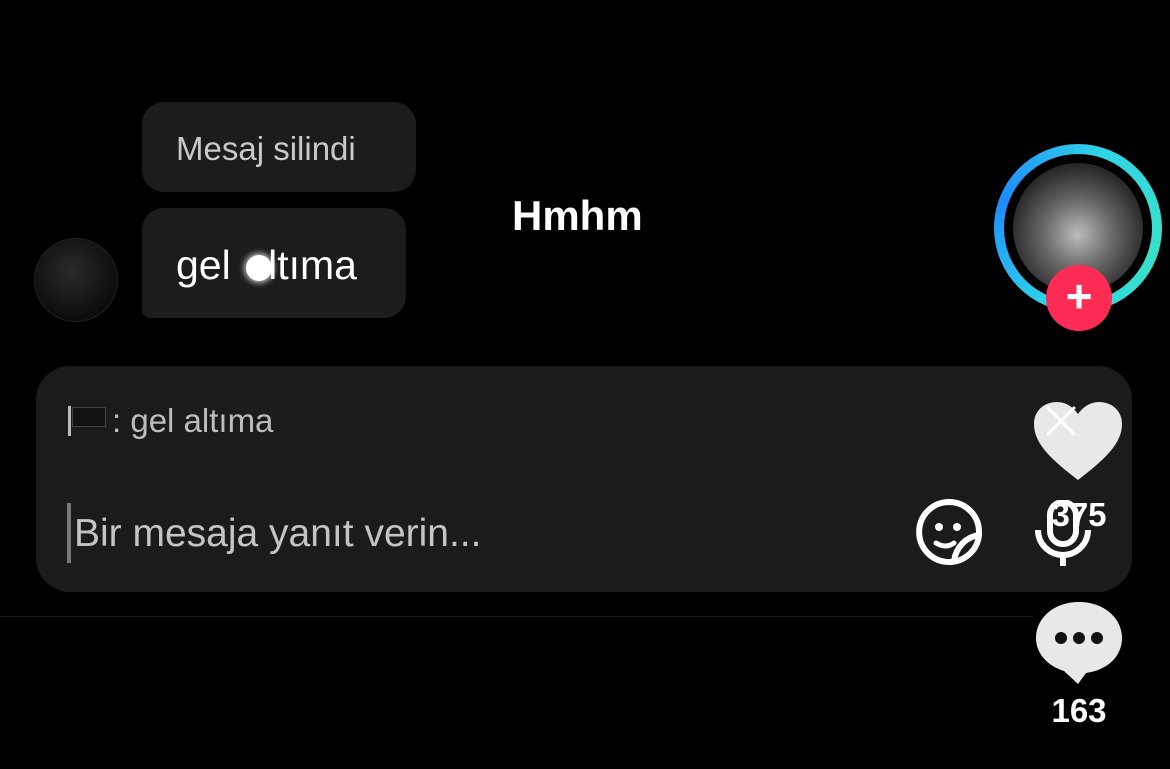 This screenshot has height=769, width=1170. I want to click on text-cursor, so click(69, 533).